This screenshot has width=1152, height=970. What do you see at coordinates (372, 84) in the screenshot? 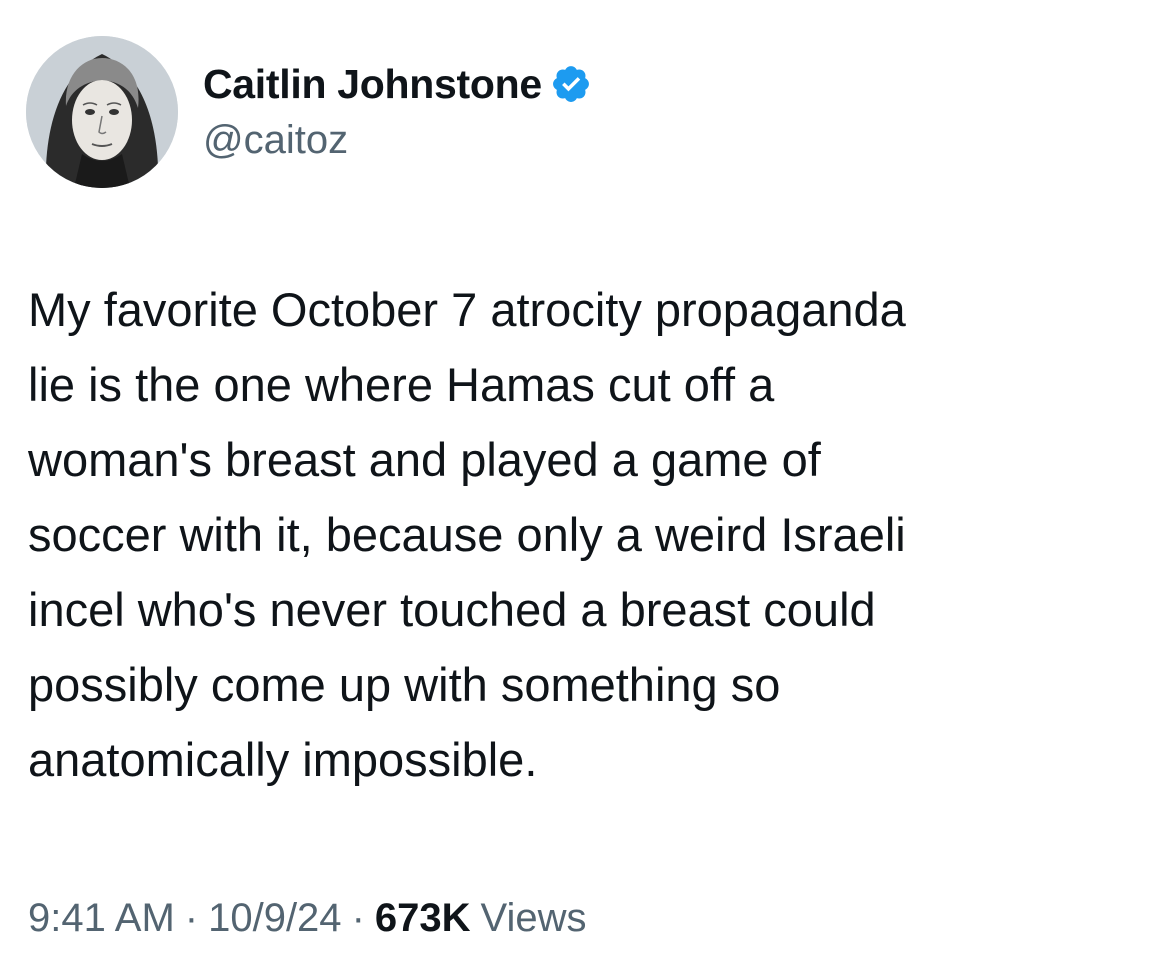
I see `author-display-name: Caitlin Johnstone` at bounding box center [372, 84].